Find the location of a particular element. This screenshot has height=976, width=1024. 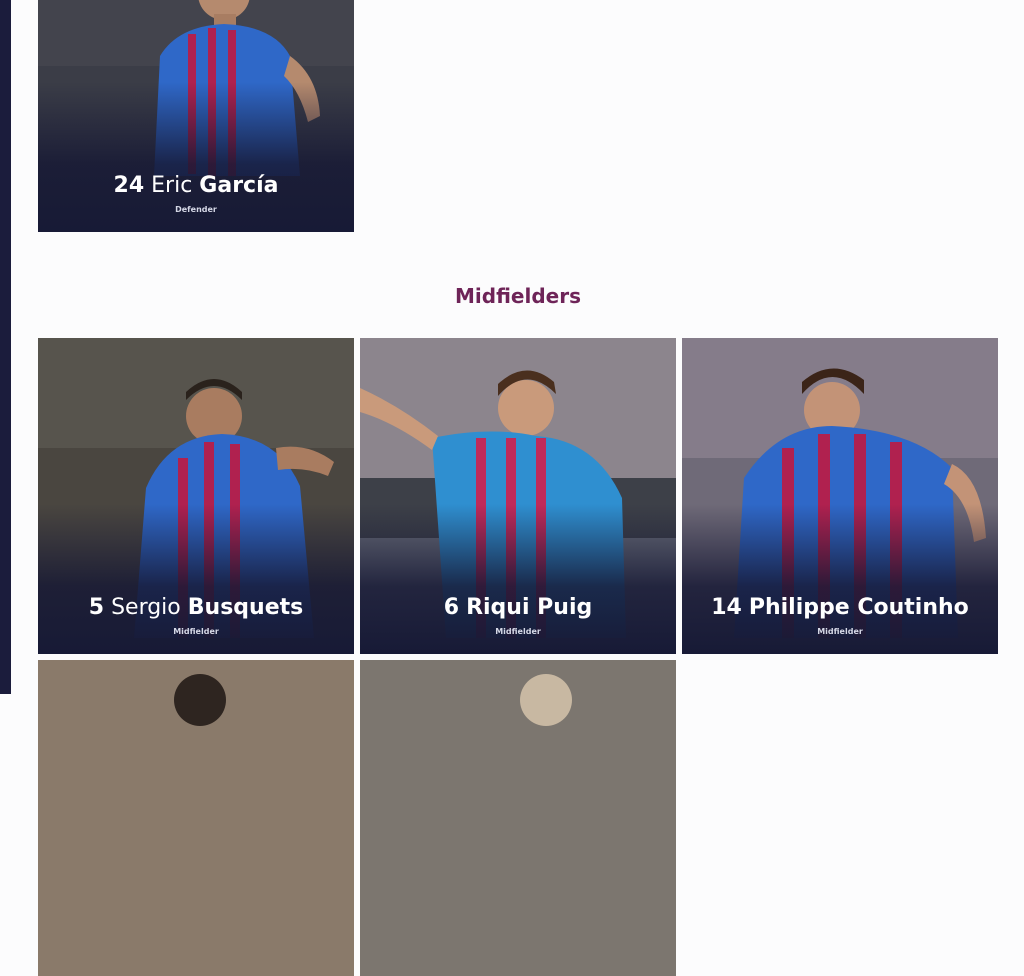

player-last-name: Busquets is located at coordinates (245, 607).